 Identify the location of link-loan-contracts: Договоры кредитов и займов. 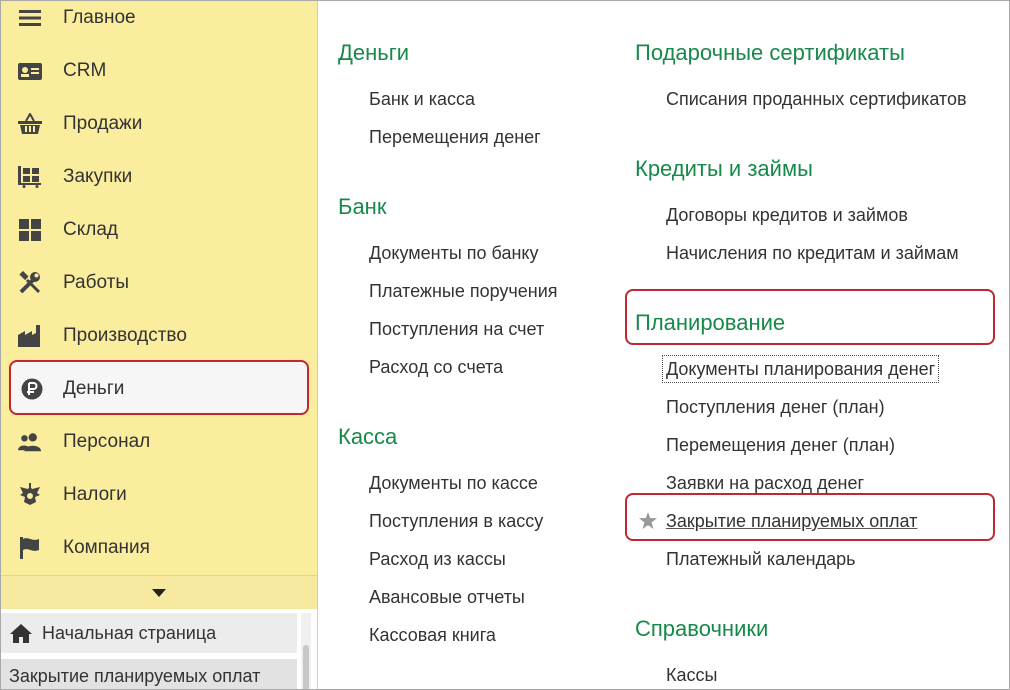
(787, 215).